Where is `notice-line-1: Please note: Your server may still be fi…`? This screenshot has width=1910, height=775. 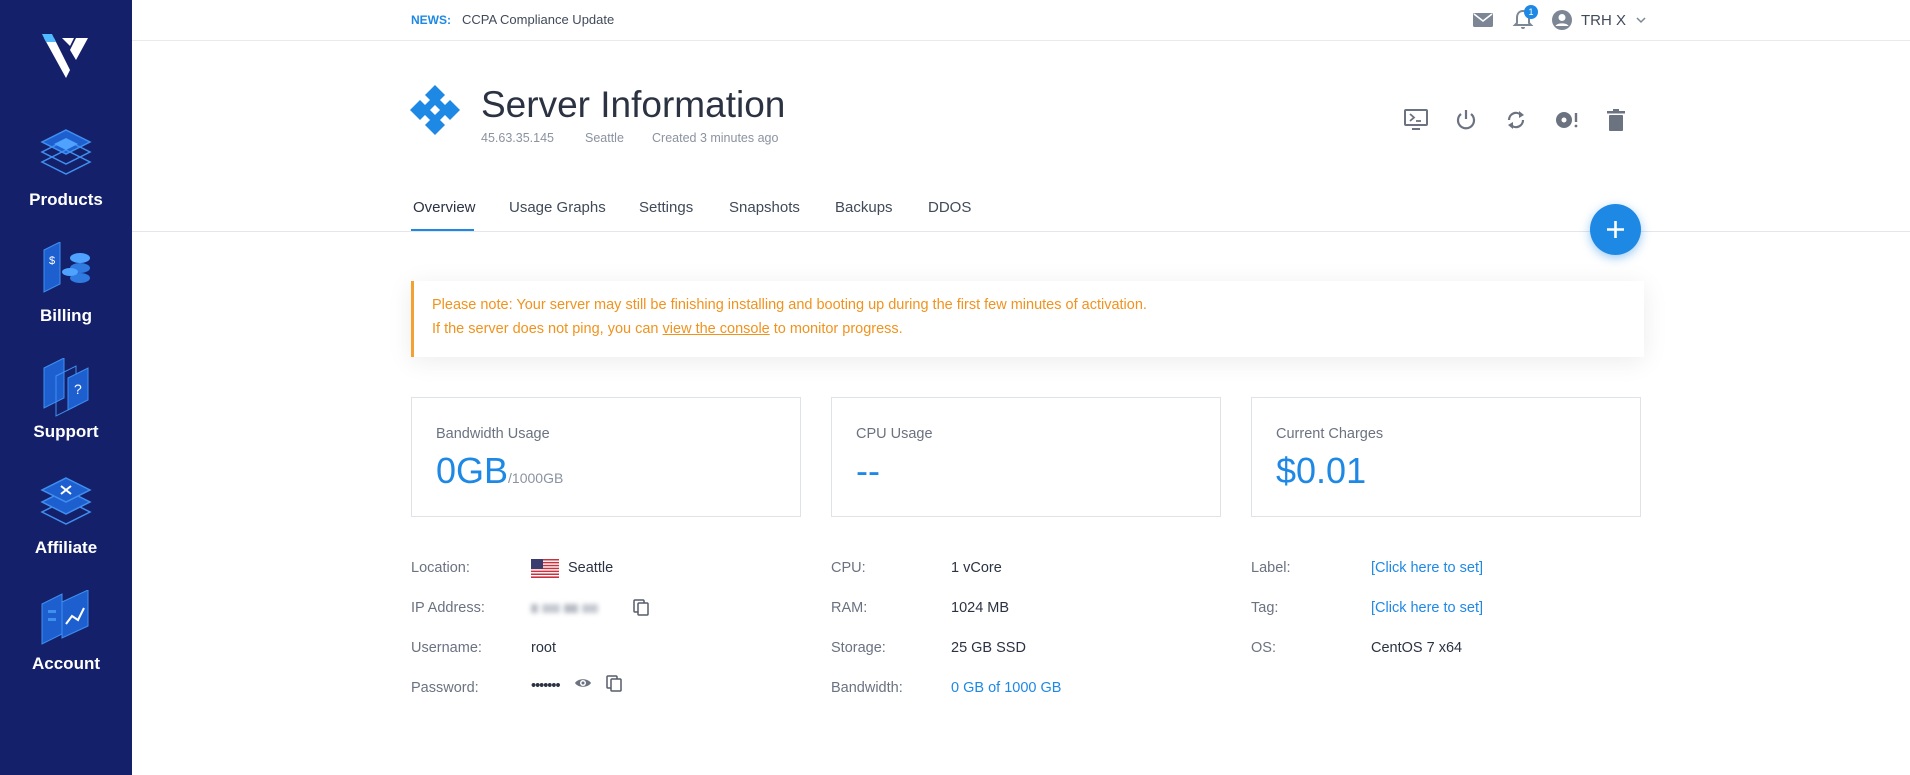 notice-line-1: Please note: Your server may still be fi… is located at coordinates (789, 305).